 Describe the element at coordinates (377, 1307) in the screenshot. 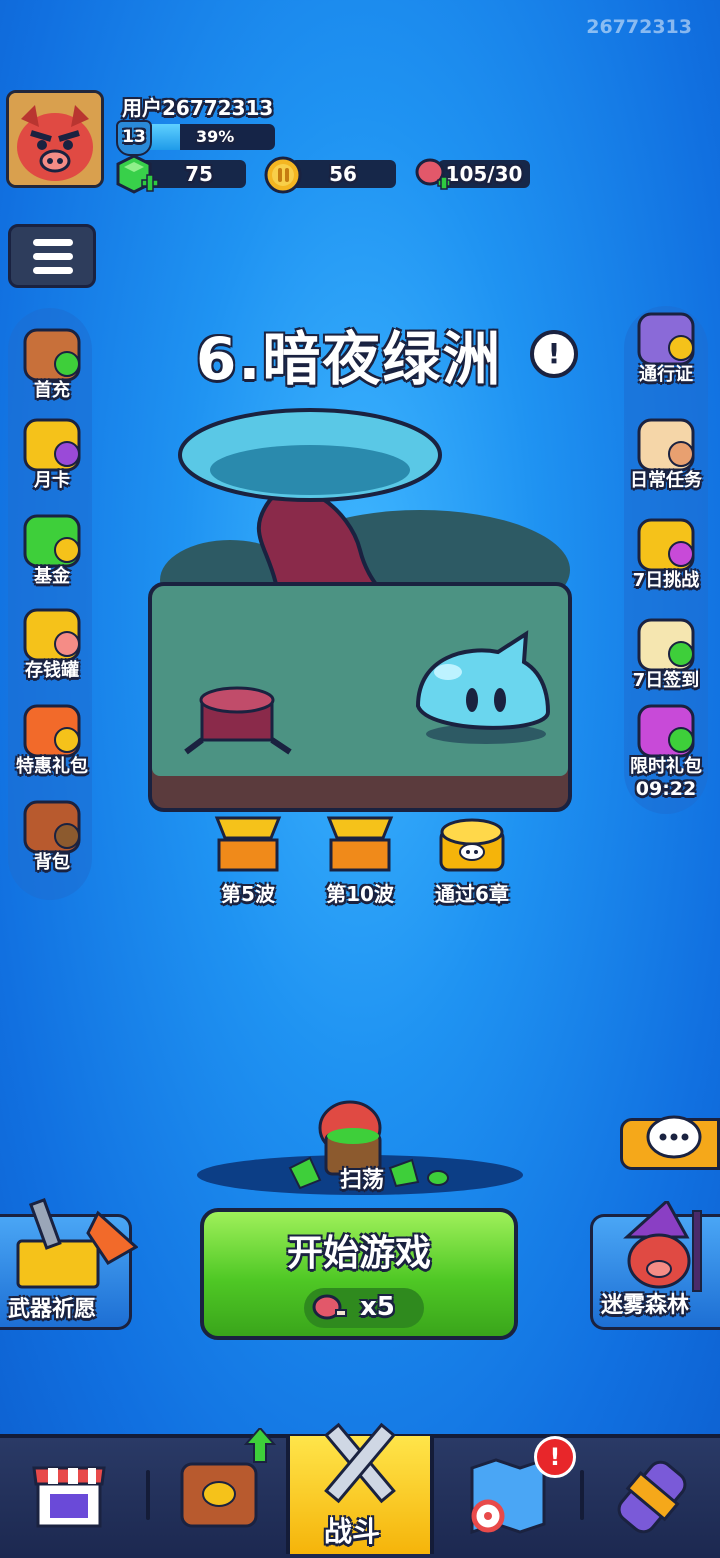

I see `start-cost-value: x5` at that location.